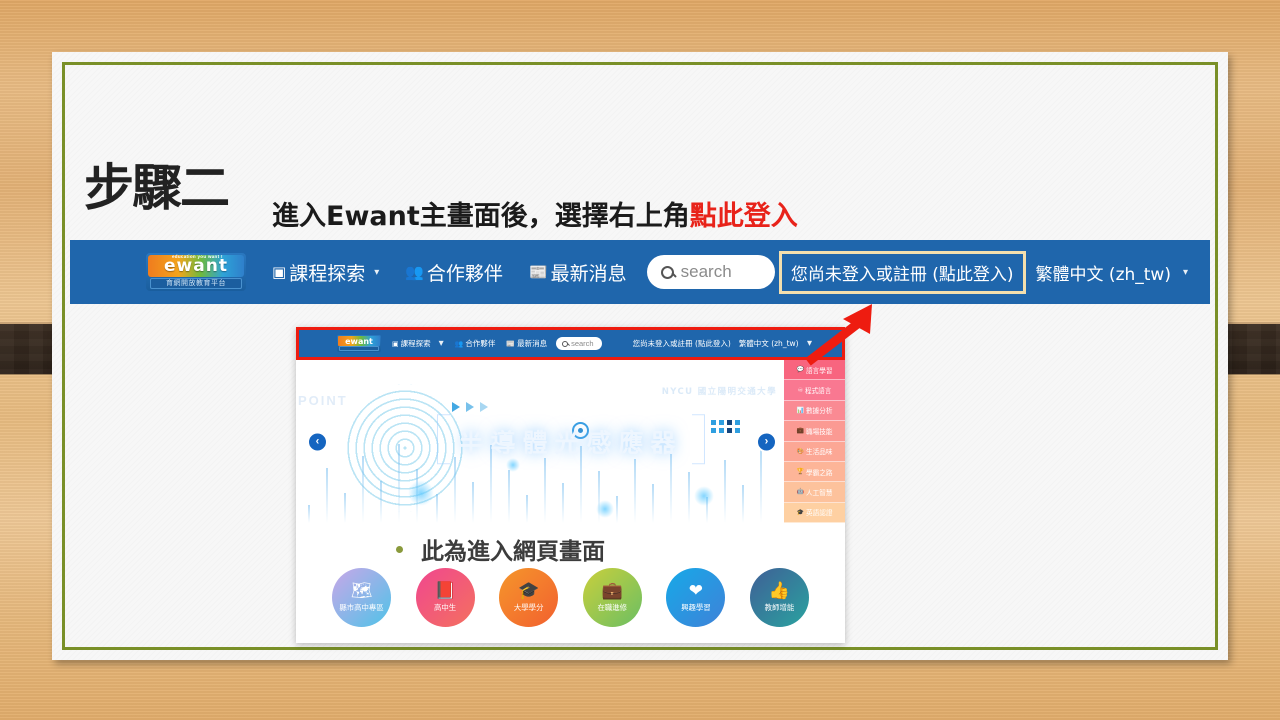 The height and width of the screenshot is (720, 1280). What do you see at coordinates (317, 441) in the screenshot?
I see `carousel-prev-button: ‹` at bounding box center [317, 441].